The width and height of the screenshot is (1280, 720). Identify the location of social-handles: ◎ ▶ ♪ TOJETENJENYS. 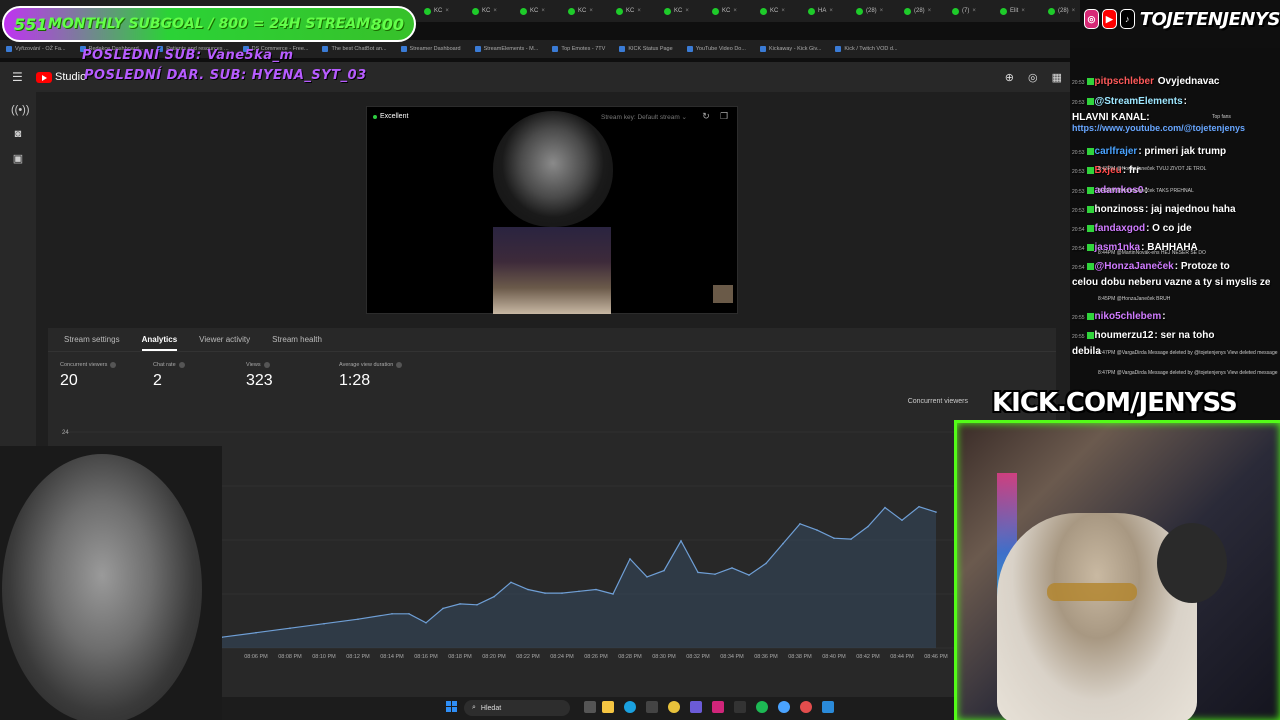
(1182, 19).